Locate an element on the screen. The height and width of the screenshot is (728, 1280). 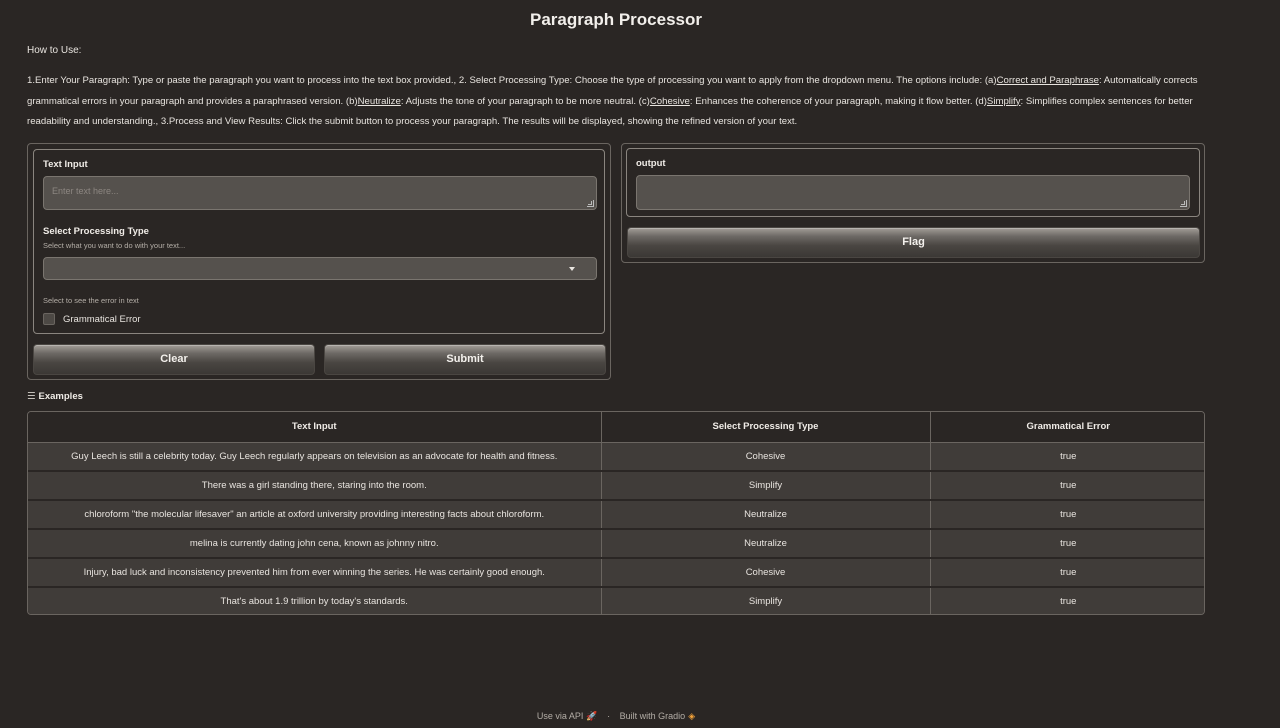
flag-button: Flag is located at coordinates (913, 242).